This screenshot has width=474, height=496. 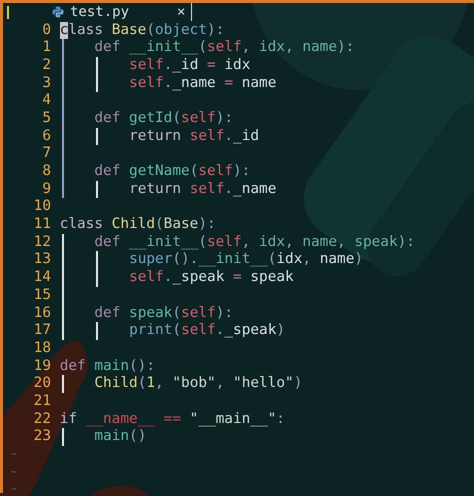 What do you see at coordinates (41, 243) in the screenshot?
I see `line-number: 12` at bounding box center [41, 243].